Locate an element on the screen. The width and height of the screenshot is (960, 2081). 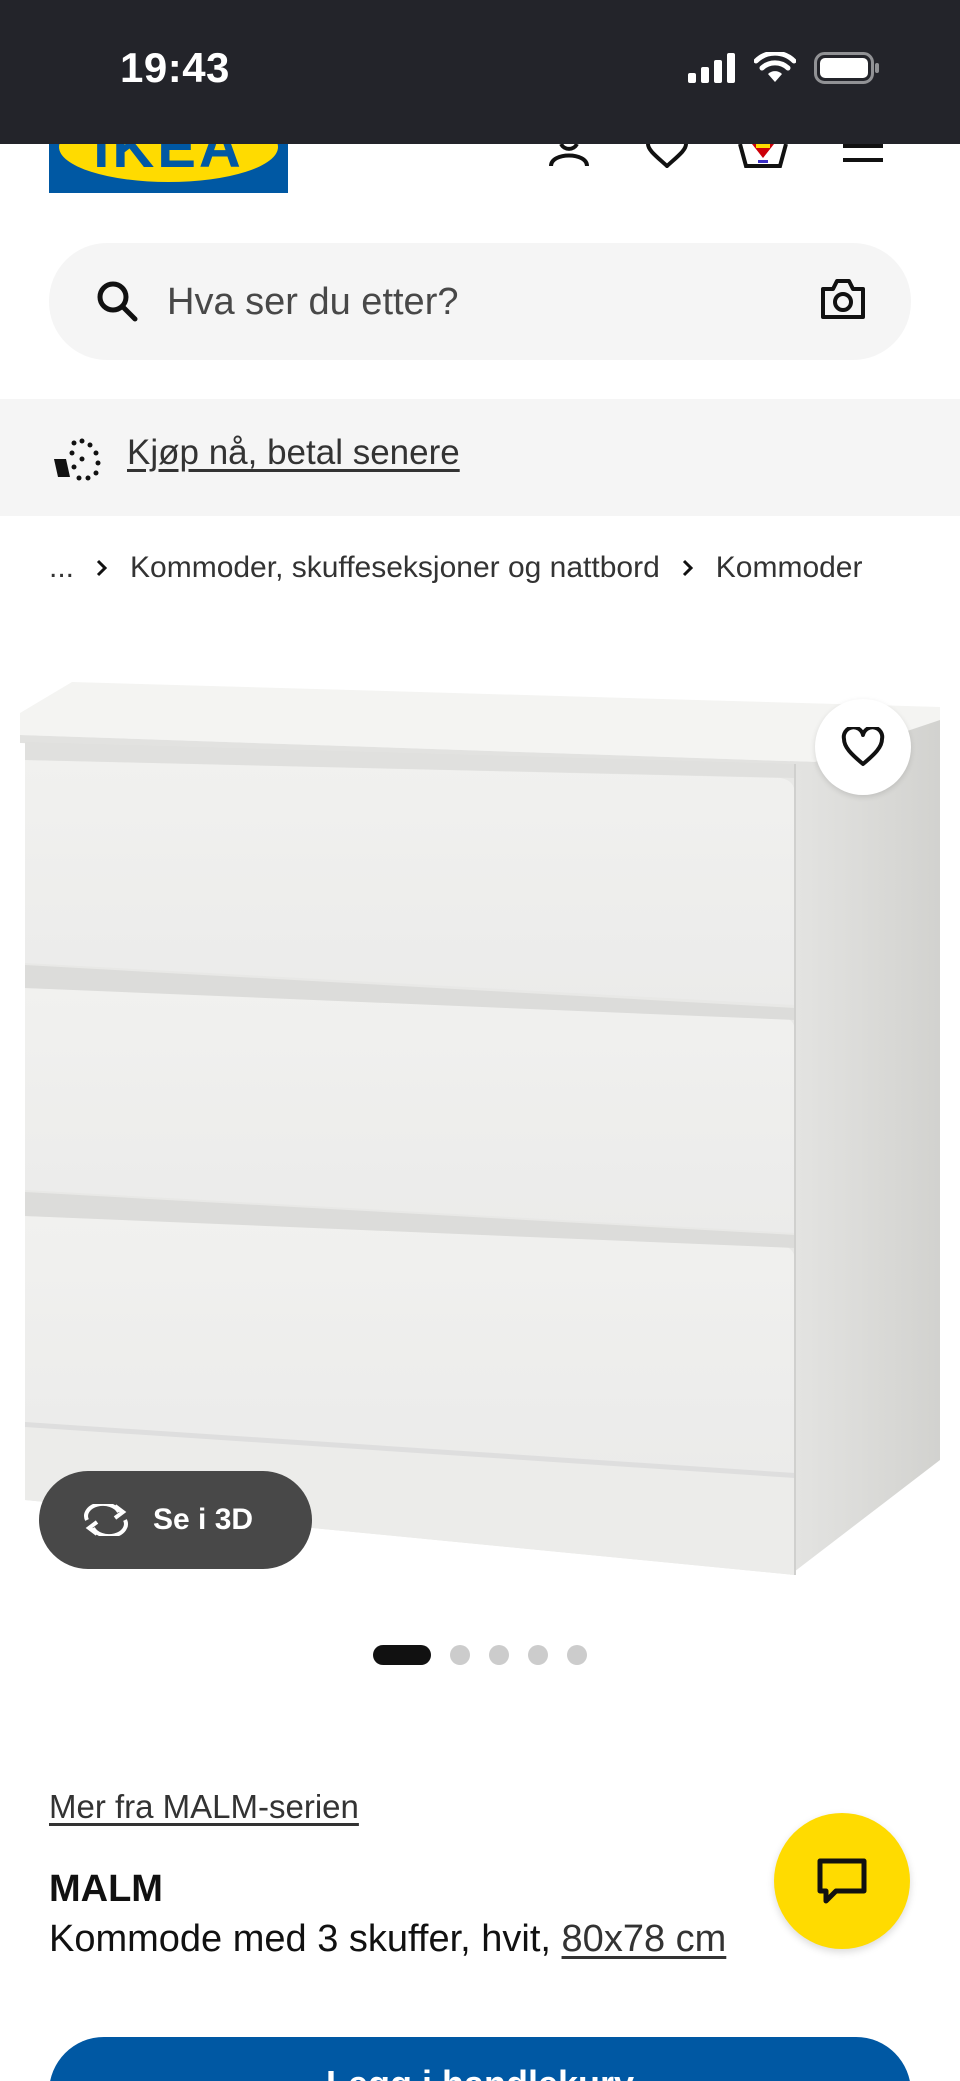
search-bar is located at coordinates (480, 301).